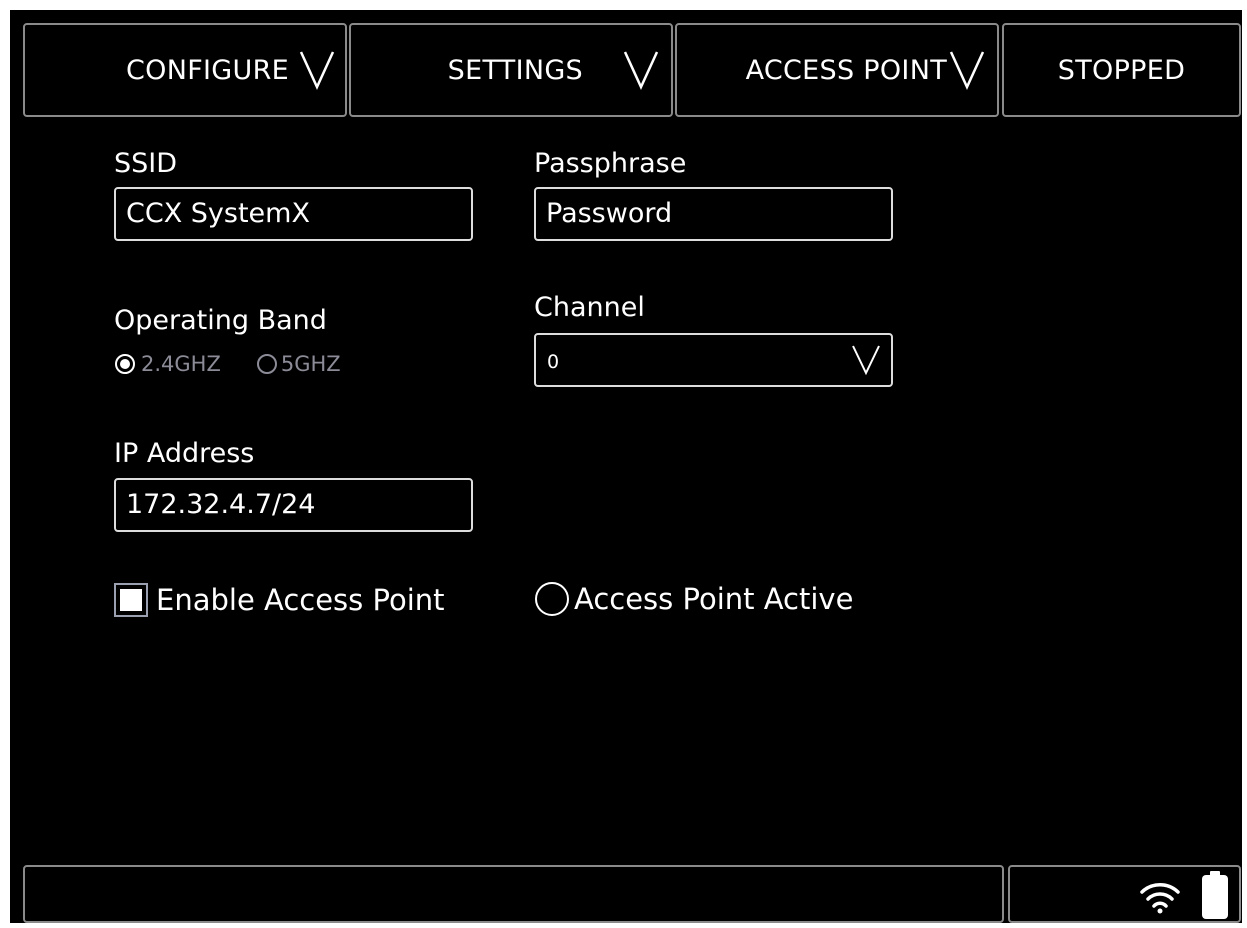 The height and width of the screenshot is (928, 1247). Describe the element at coordinates (293, 505) in the screenshot. I see `ip-address-input: 172.32.4.7/24` at that location.